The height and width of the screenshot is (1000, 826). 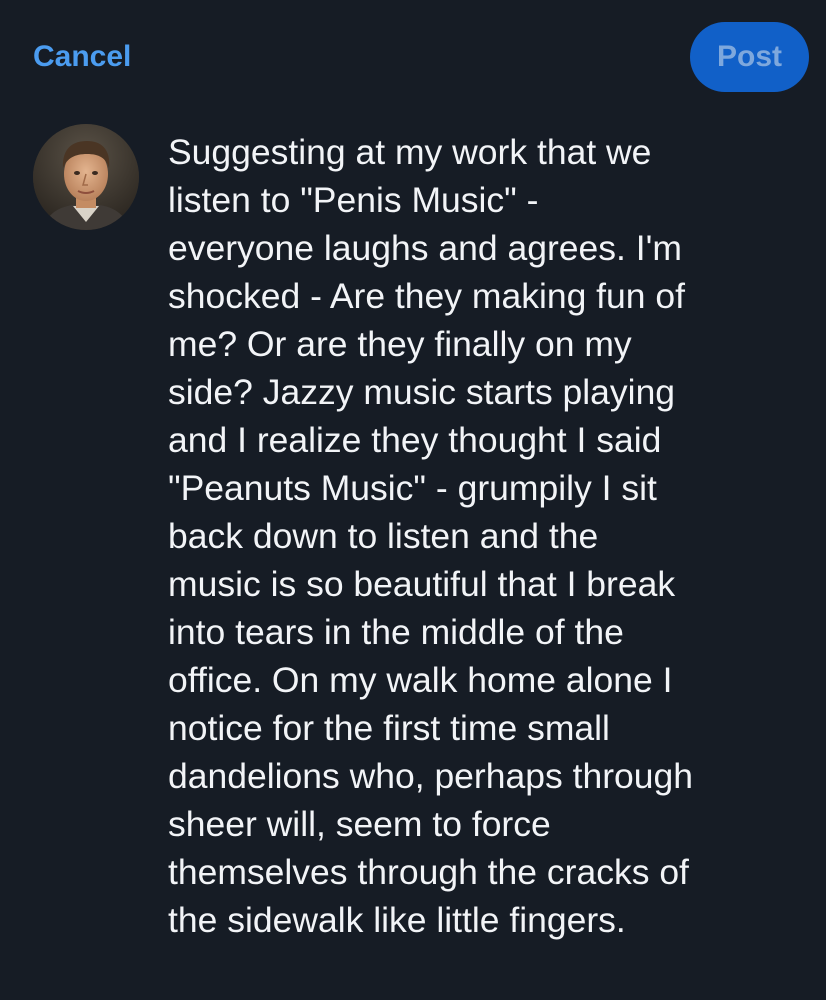 What do you see at coordinates (82, 57) in the screenshot?
I see `cancel-button: Cancel` at bounding box center [82, 57].